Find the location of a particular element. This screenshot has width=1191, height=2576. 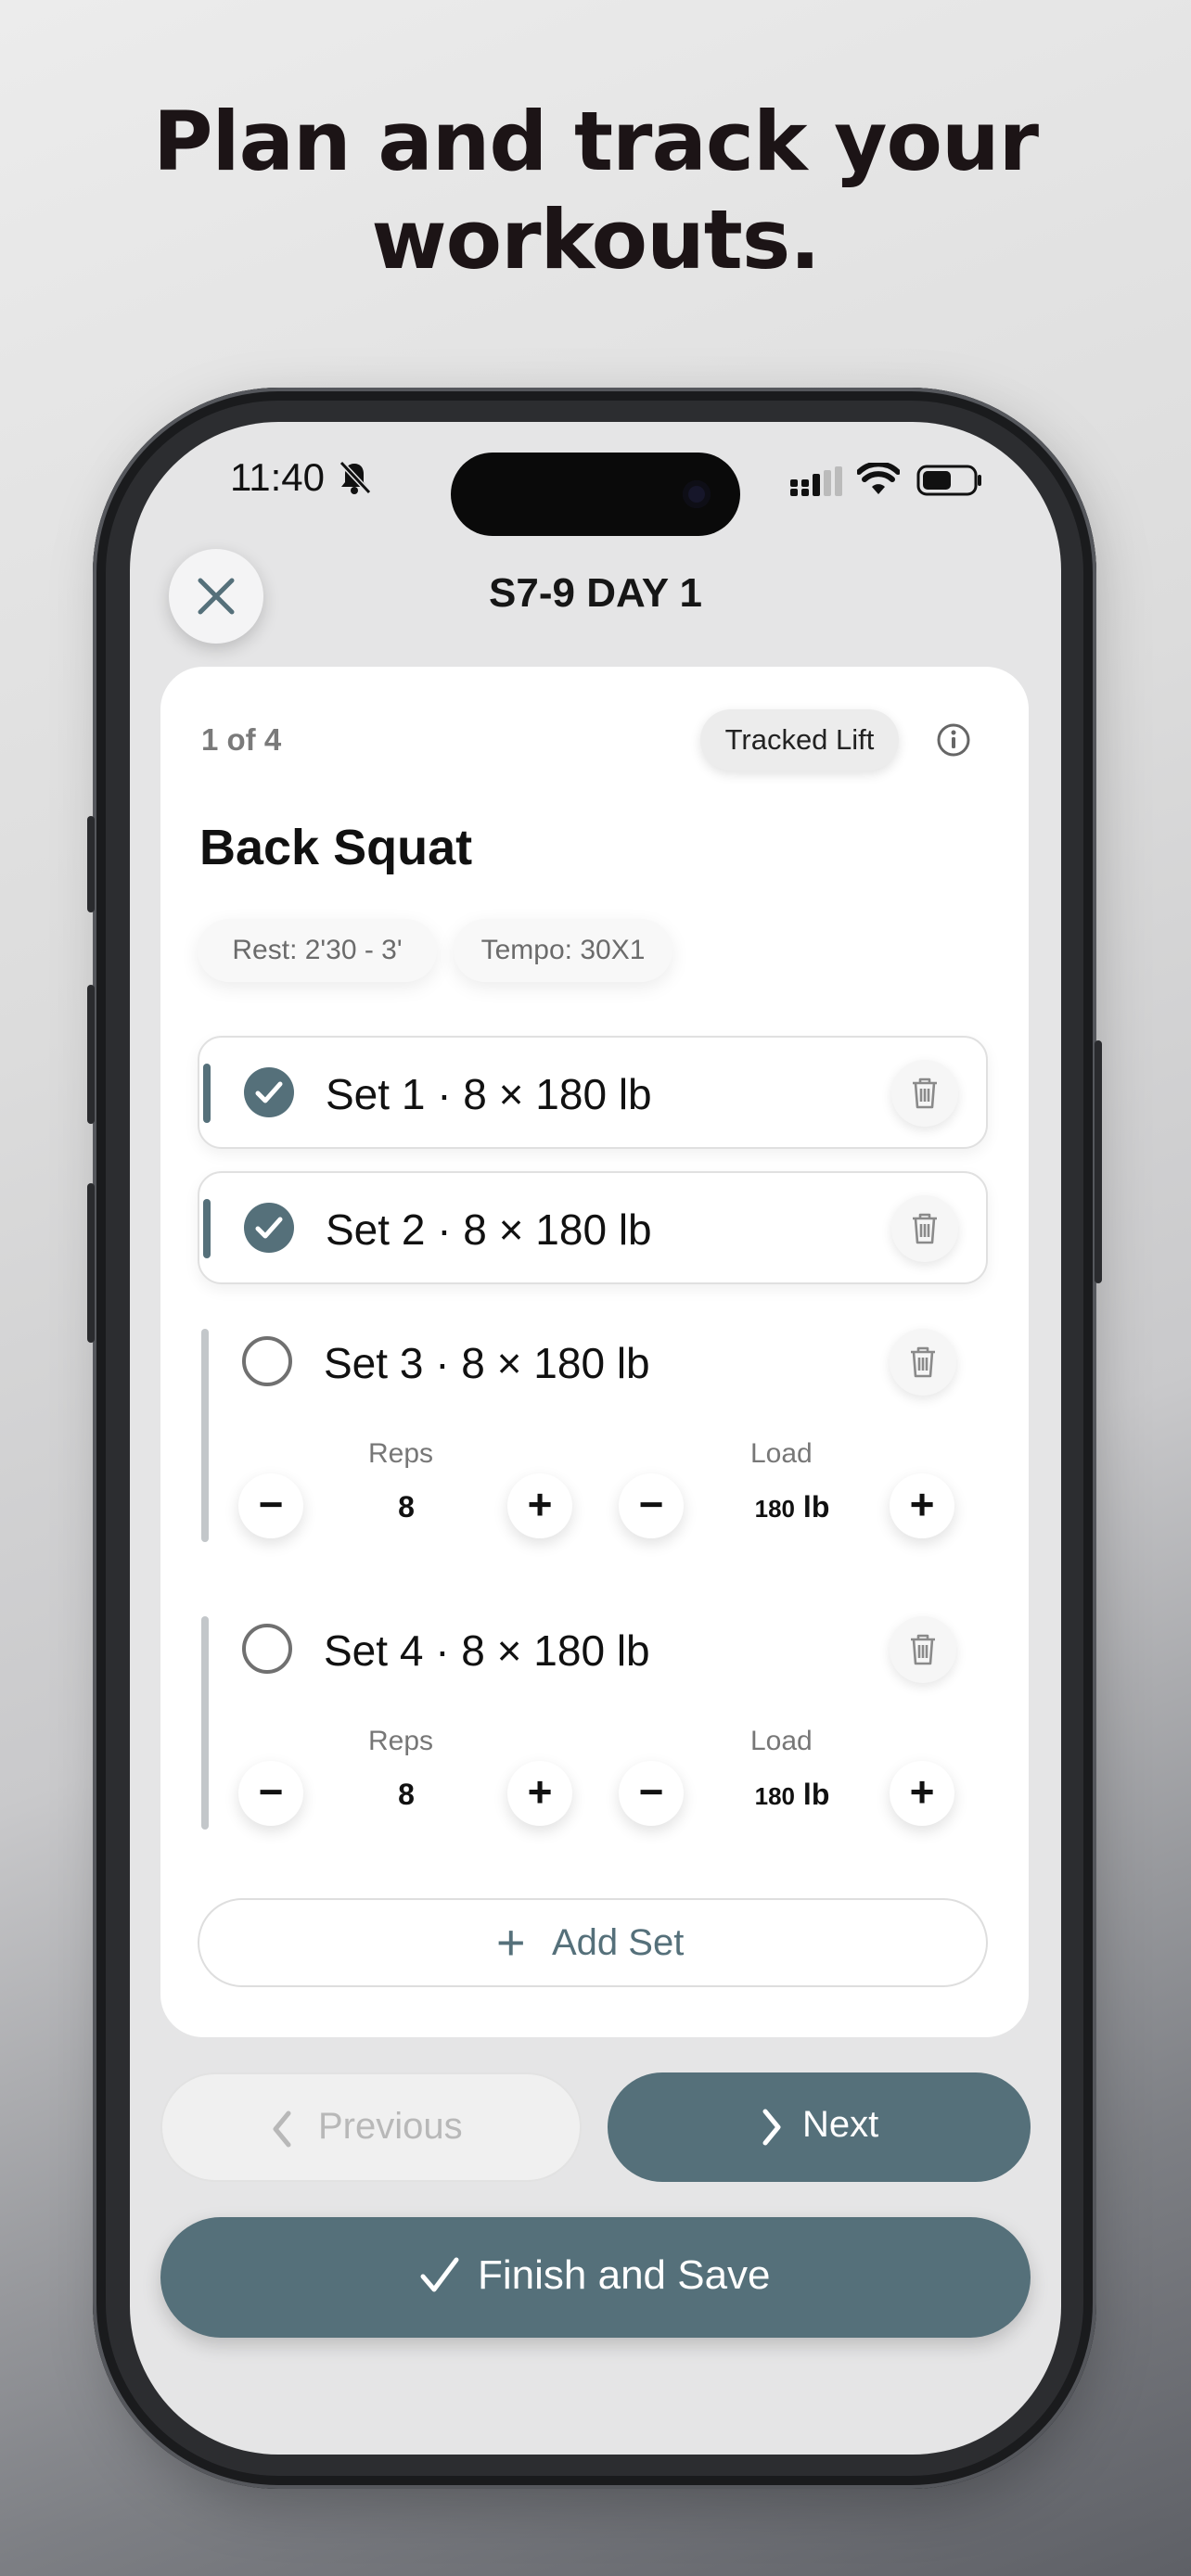

set-row-2: Set 2 · 8 × 180 lb is located at coordinates (593, 1227).